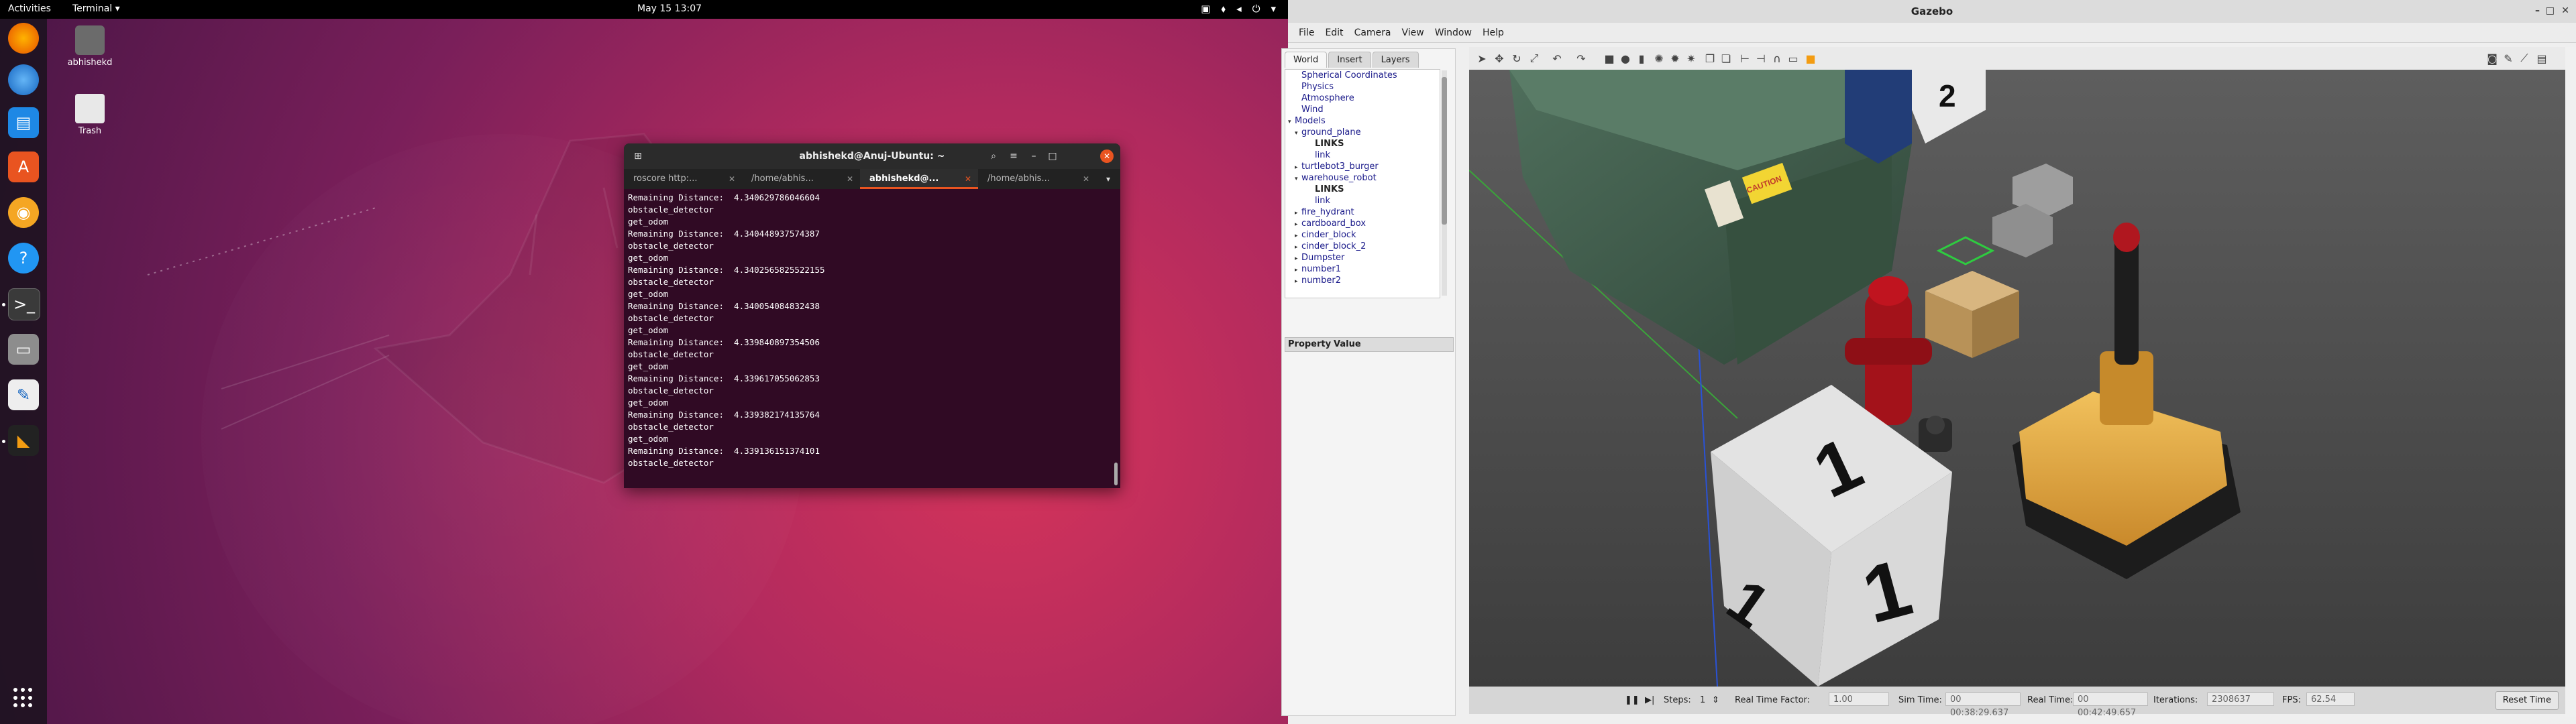 The height and width of the screenshot is (724, 2576). Describe the element at coordinates (2570, 382) in the screenshot. I see `right-panel-toggle` at that location.